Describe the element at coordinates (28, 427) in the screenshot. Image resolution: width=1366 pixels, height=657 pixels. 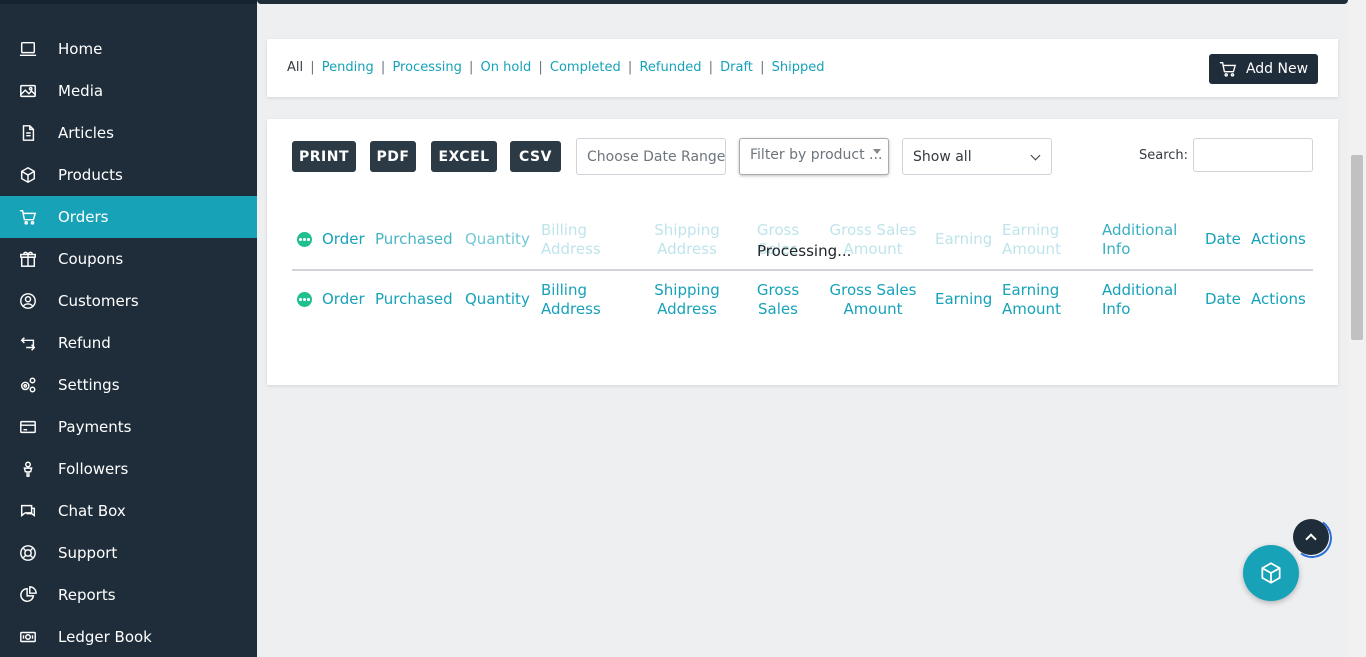
I see `credit-card-icon` at that location.